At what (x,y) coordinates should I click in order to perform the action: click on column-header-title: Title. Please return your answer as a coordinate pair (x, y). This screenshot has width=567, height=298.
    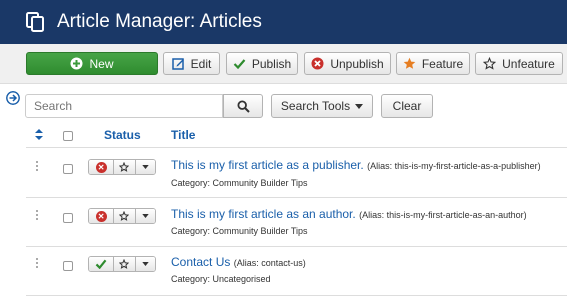
    Looking at the image, I should click on (183, 135).